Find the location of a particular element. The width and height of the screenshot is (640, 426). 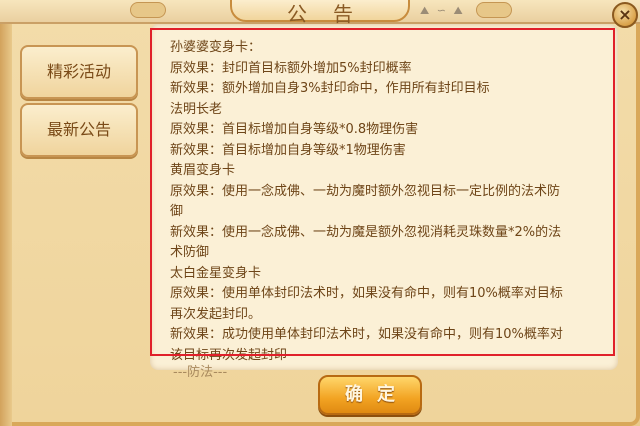

announcement-line: 新效果：额外增加自身3%封印命中，作用所有封印目标 is located at coordinates (330, 88).